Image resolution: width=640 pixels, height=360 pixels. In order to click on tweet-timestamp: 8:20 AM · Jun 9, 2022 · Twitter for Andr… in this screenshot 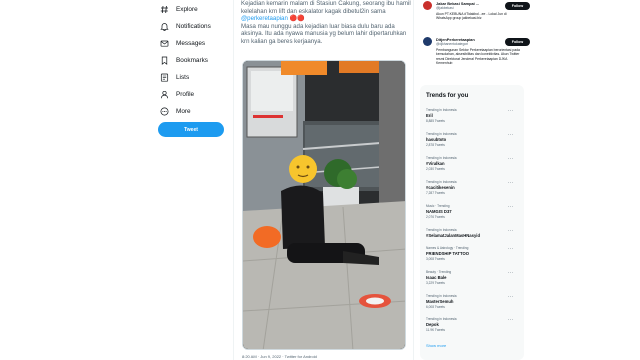, I will do `click(279, 356)`.